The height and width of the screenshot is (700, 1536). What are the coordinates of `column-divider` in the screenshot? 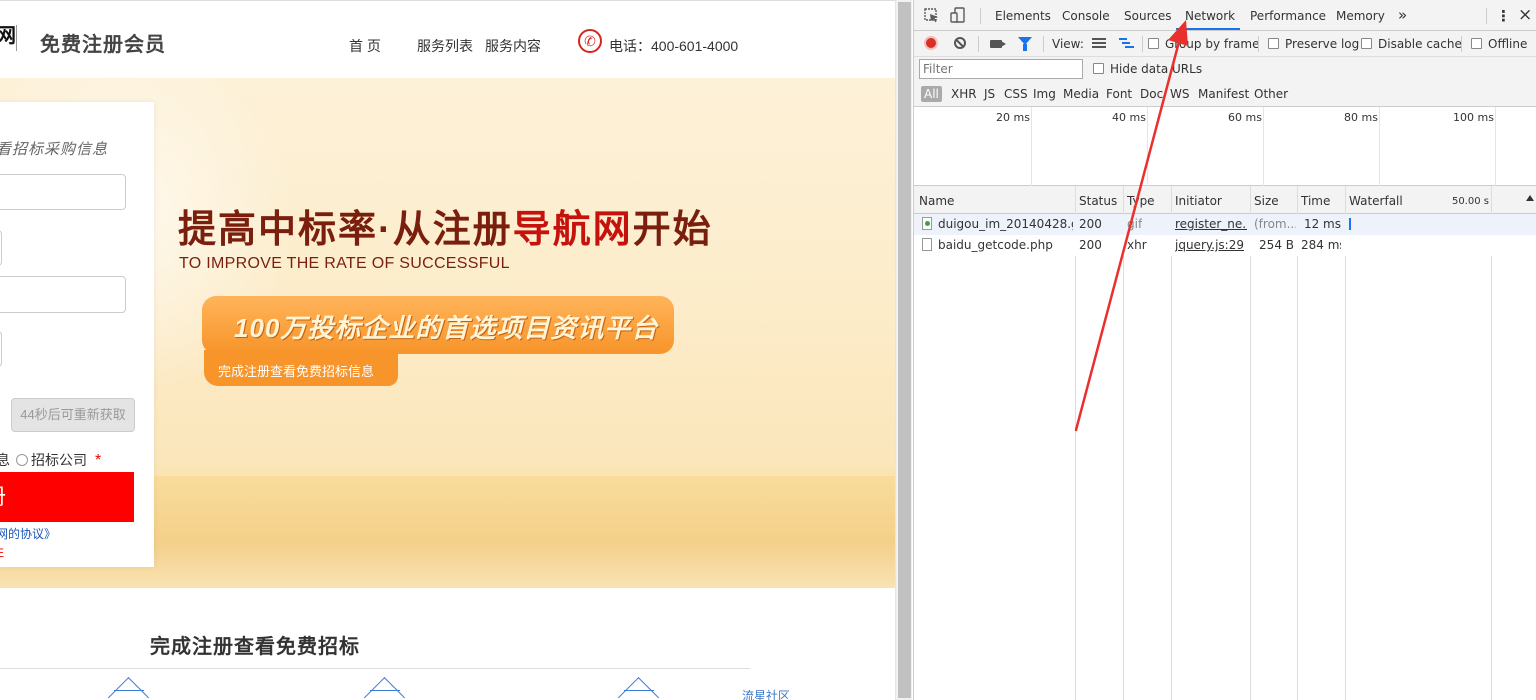 It's located at (1297, 443).